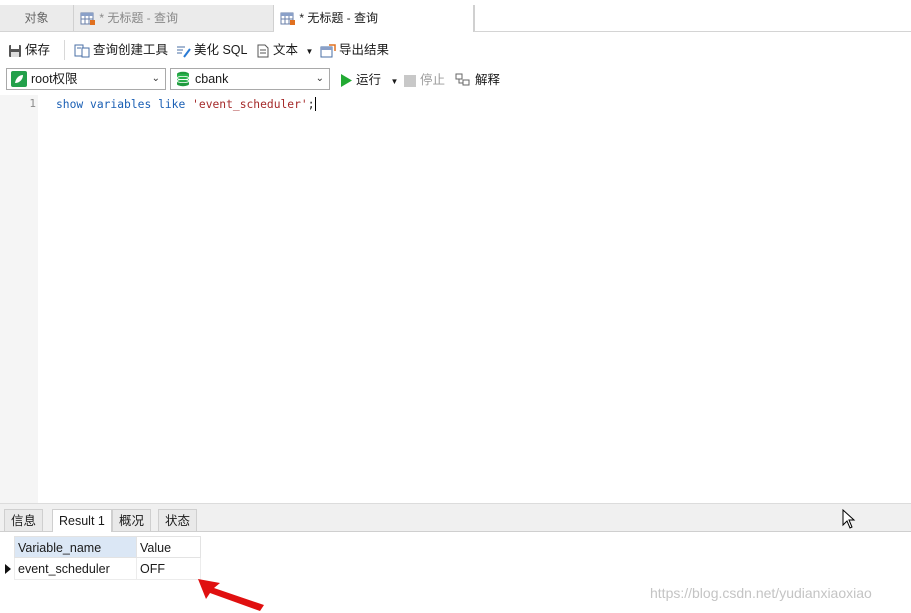 The height and width of the screenshot is (613, 911). What do you see at coordinates (692, 18) in the screenshot?
I see `tab-bar-empty-area` at bounding box center [692, 18].